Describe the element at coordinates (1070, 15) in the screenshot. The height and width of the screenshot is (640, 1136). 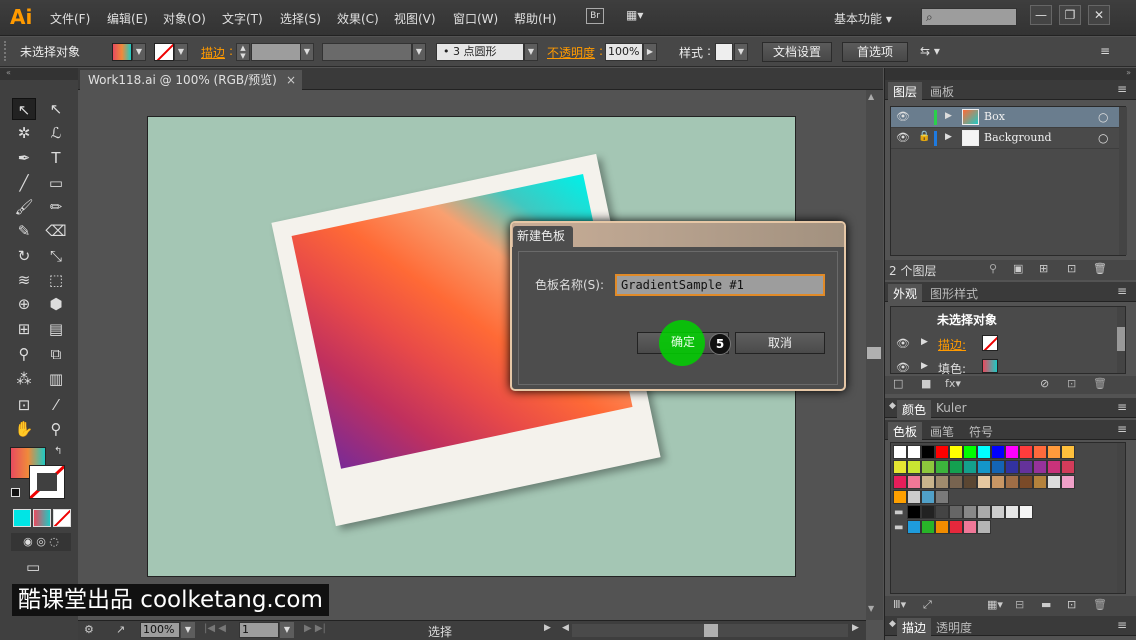
I see `maximize-button: ❐` at that location.